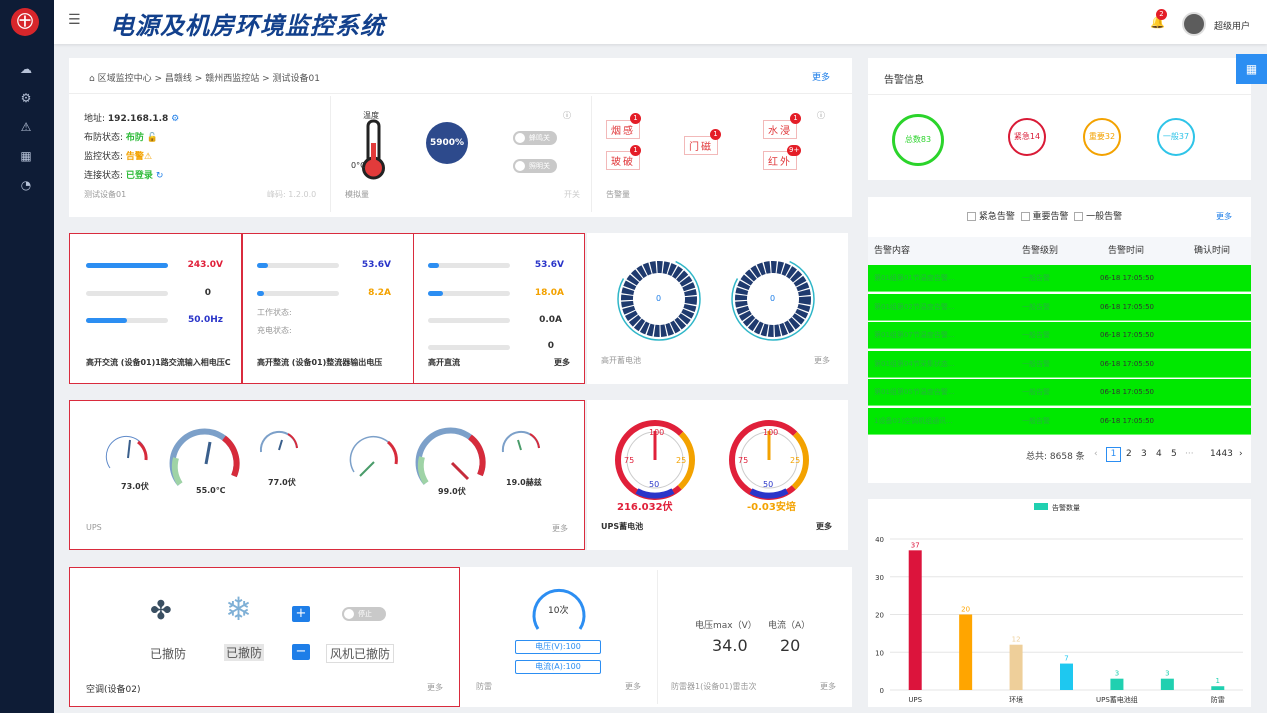  Describe the element at coordinates (320, 362) in the screenshot. I see `dcz-label: 高开整流 (设备01)整流器输出电压` at that location.